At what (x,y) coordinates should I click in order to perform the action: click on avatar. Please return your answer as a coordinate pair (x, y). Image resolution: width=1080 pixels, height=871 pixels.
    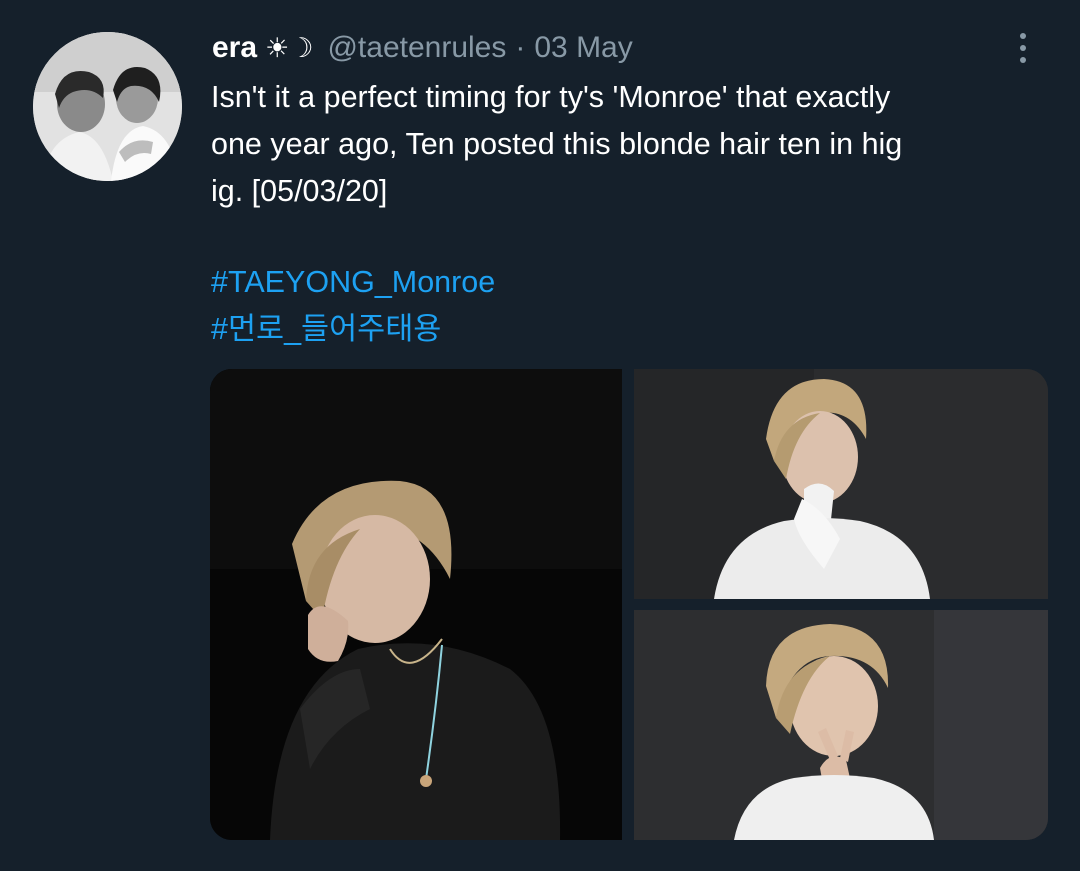
    Looking at the image, I should click on (107, 106).